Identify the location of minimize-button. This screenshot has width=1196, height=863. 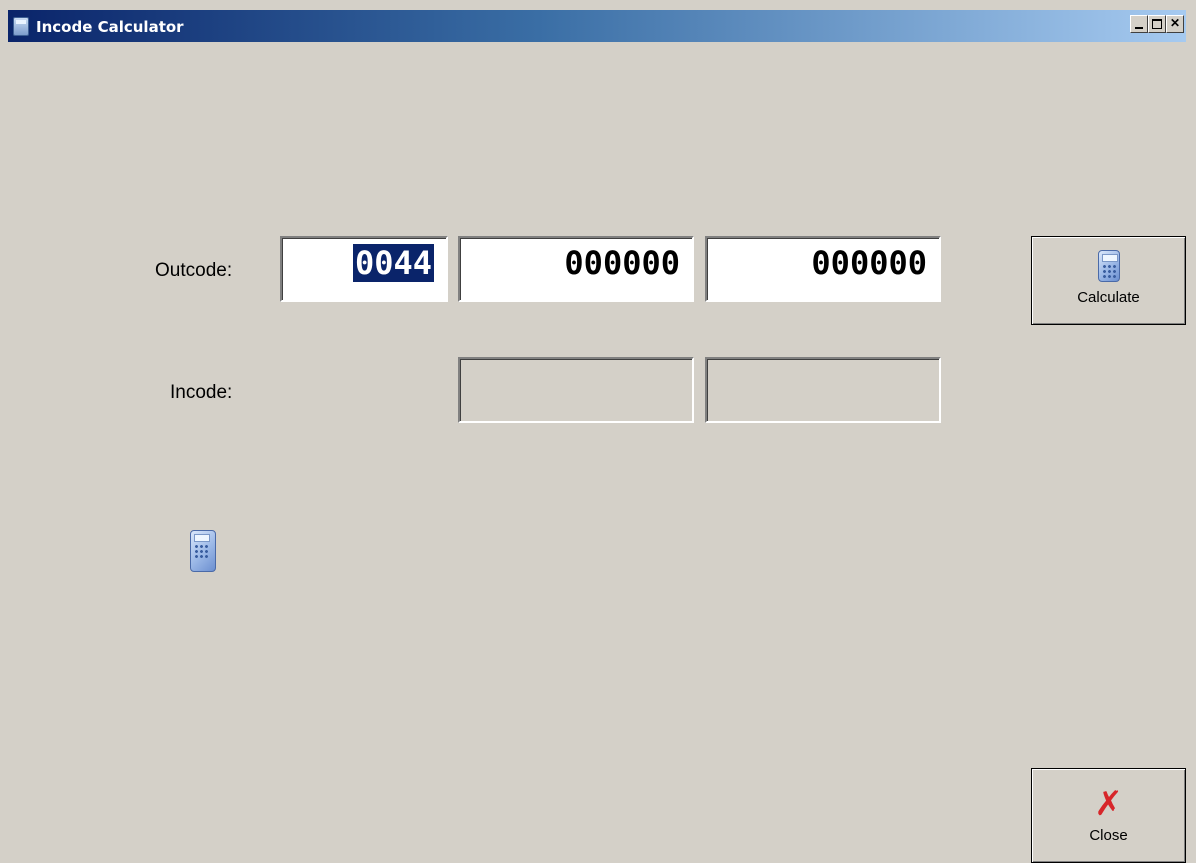
(1139, 24).